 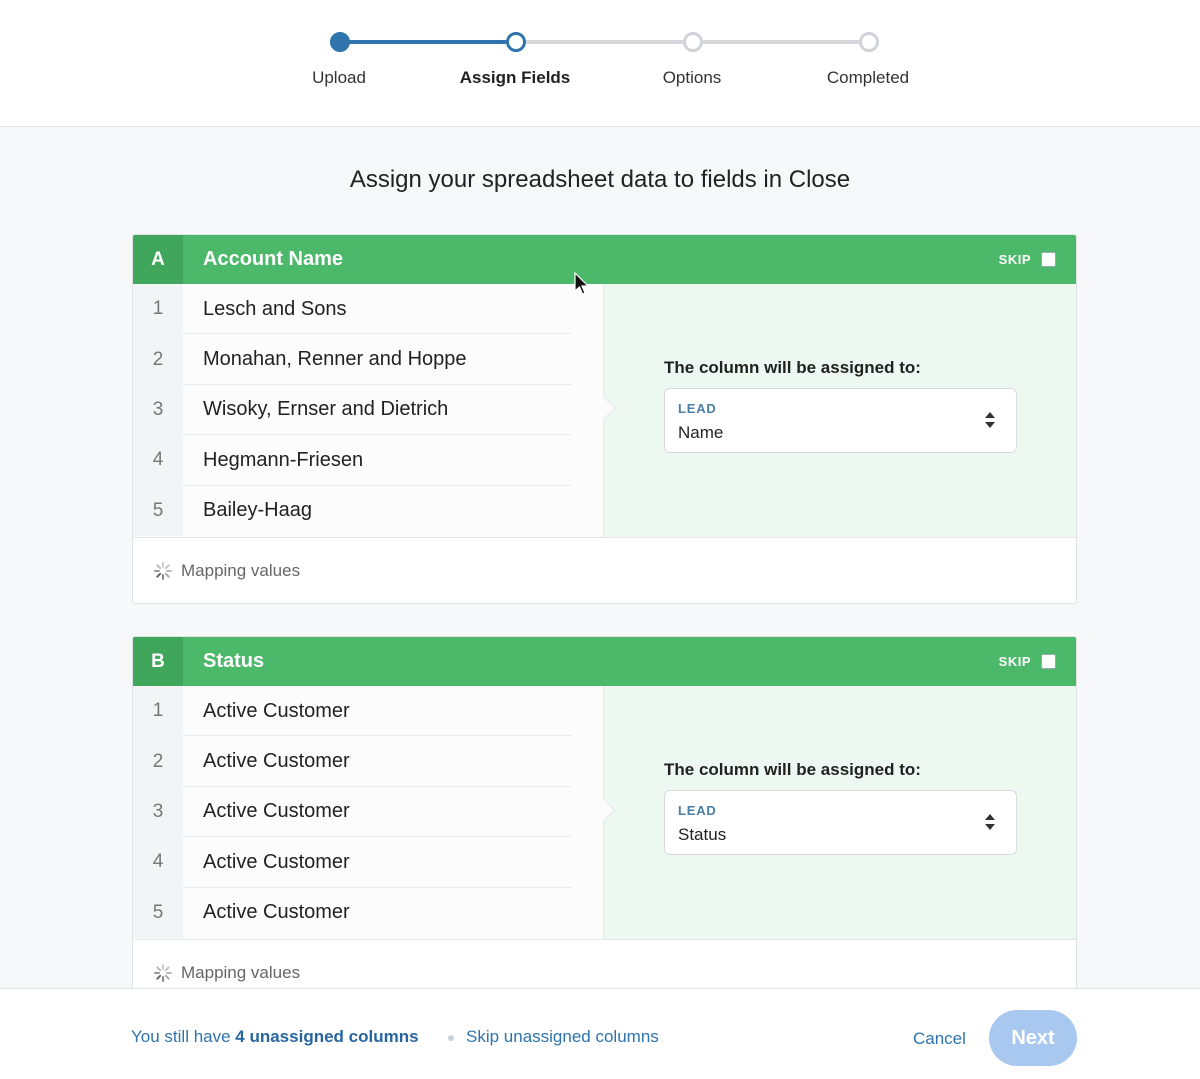 I want to click on table-row: 1 Active Customer, so click(x=368, y=711).